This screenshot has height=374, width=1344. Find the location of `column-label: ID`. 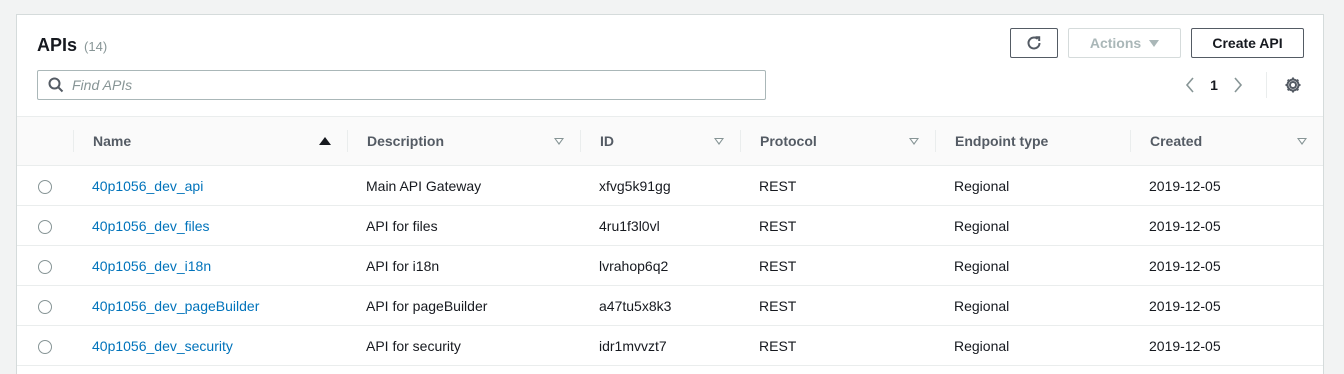

column-label: ID is located at coordinates (607, 141).